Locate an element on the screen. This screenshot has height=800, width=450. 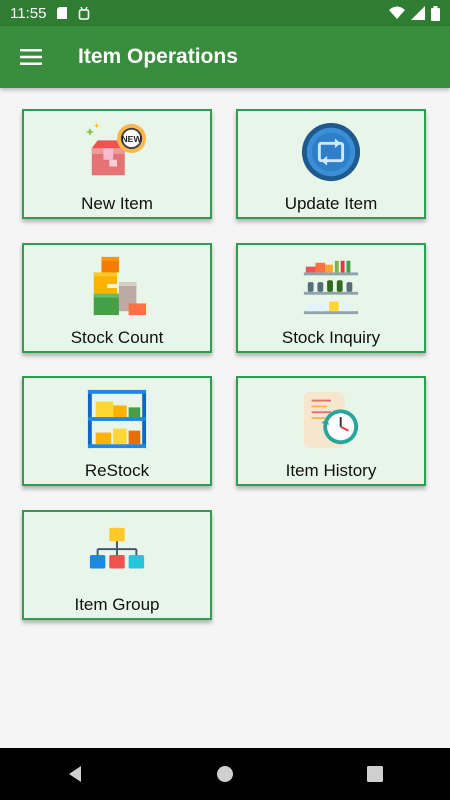
new-item-tile: NEW New Item is located at coordinates (117, 164).